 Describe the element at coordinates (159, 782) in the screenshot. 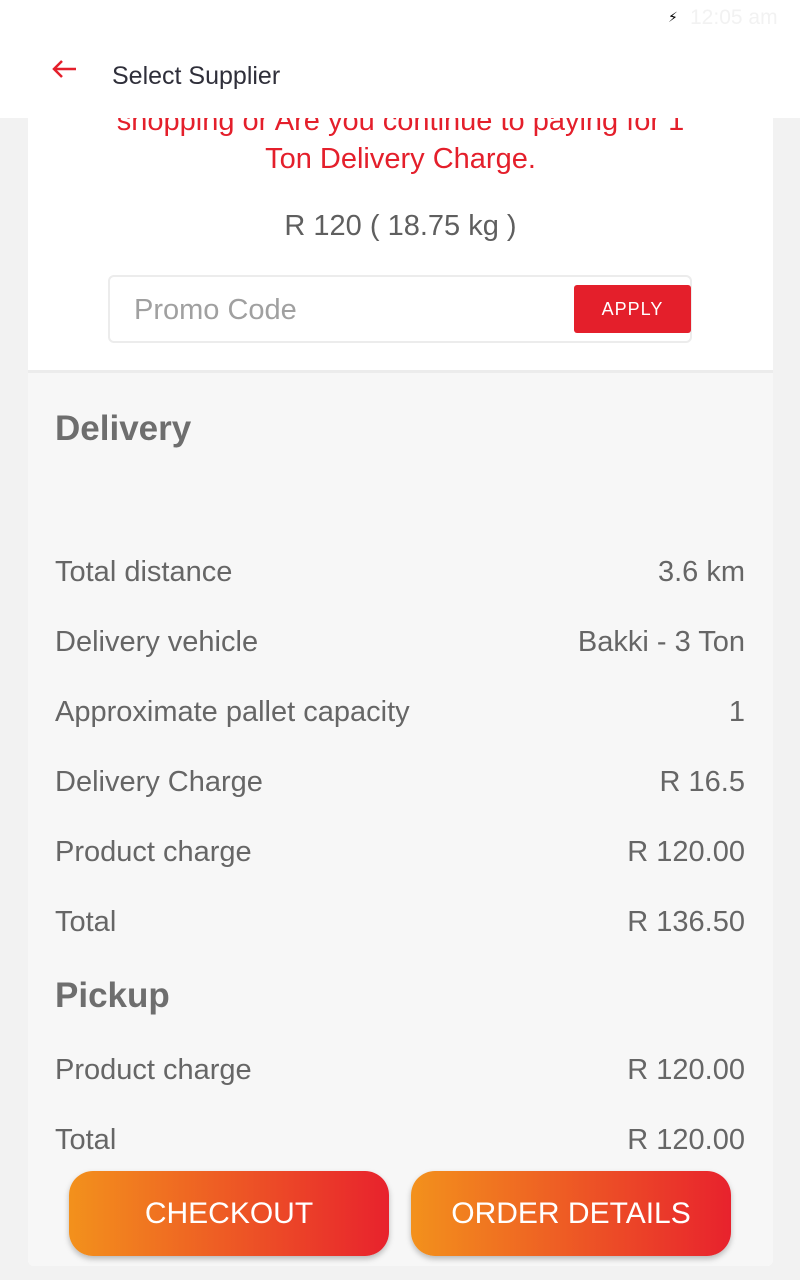

I see `row-label: Delivery Charge` at that location.